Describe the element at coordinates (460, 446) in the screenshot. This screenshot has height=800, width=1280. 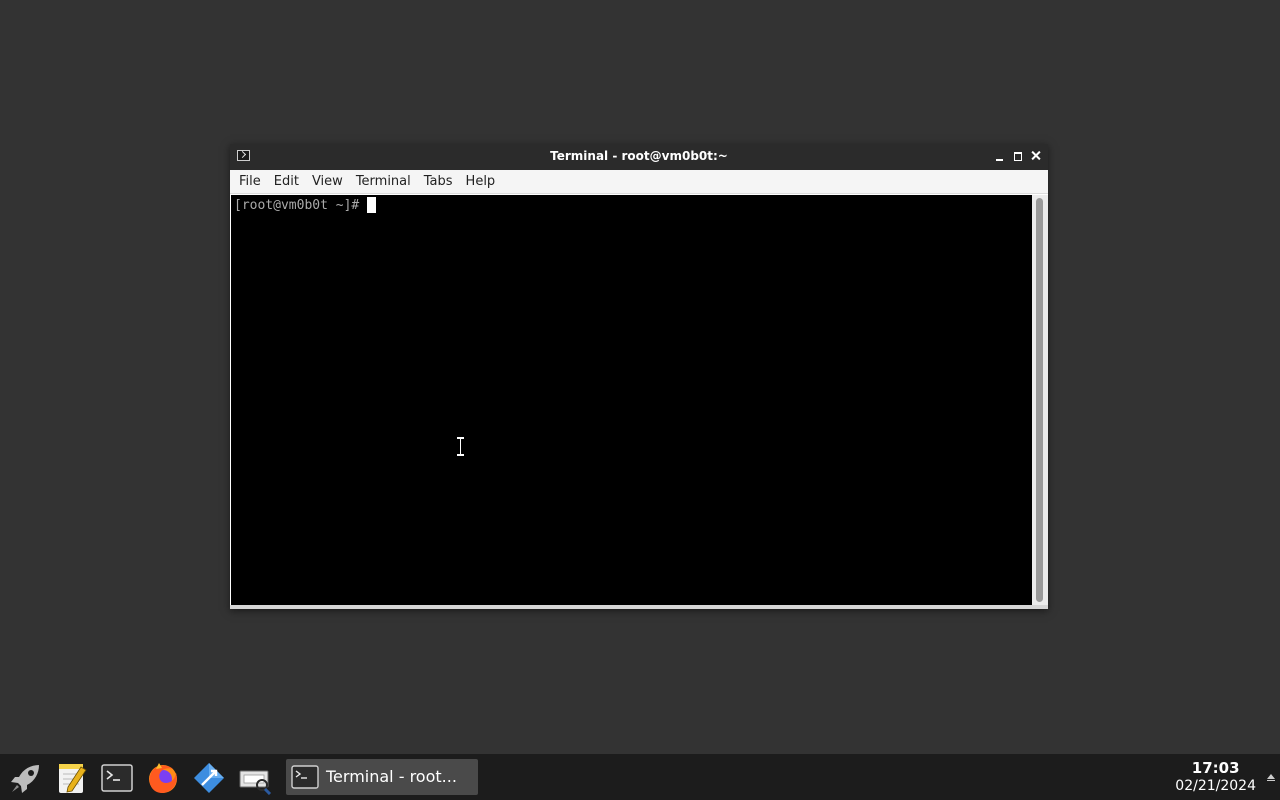
I see `mouse-ibeam-cursor` at that location.